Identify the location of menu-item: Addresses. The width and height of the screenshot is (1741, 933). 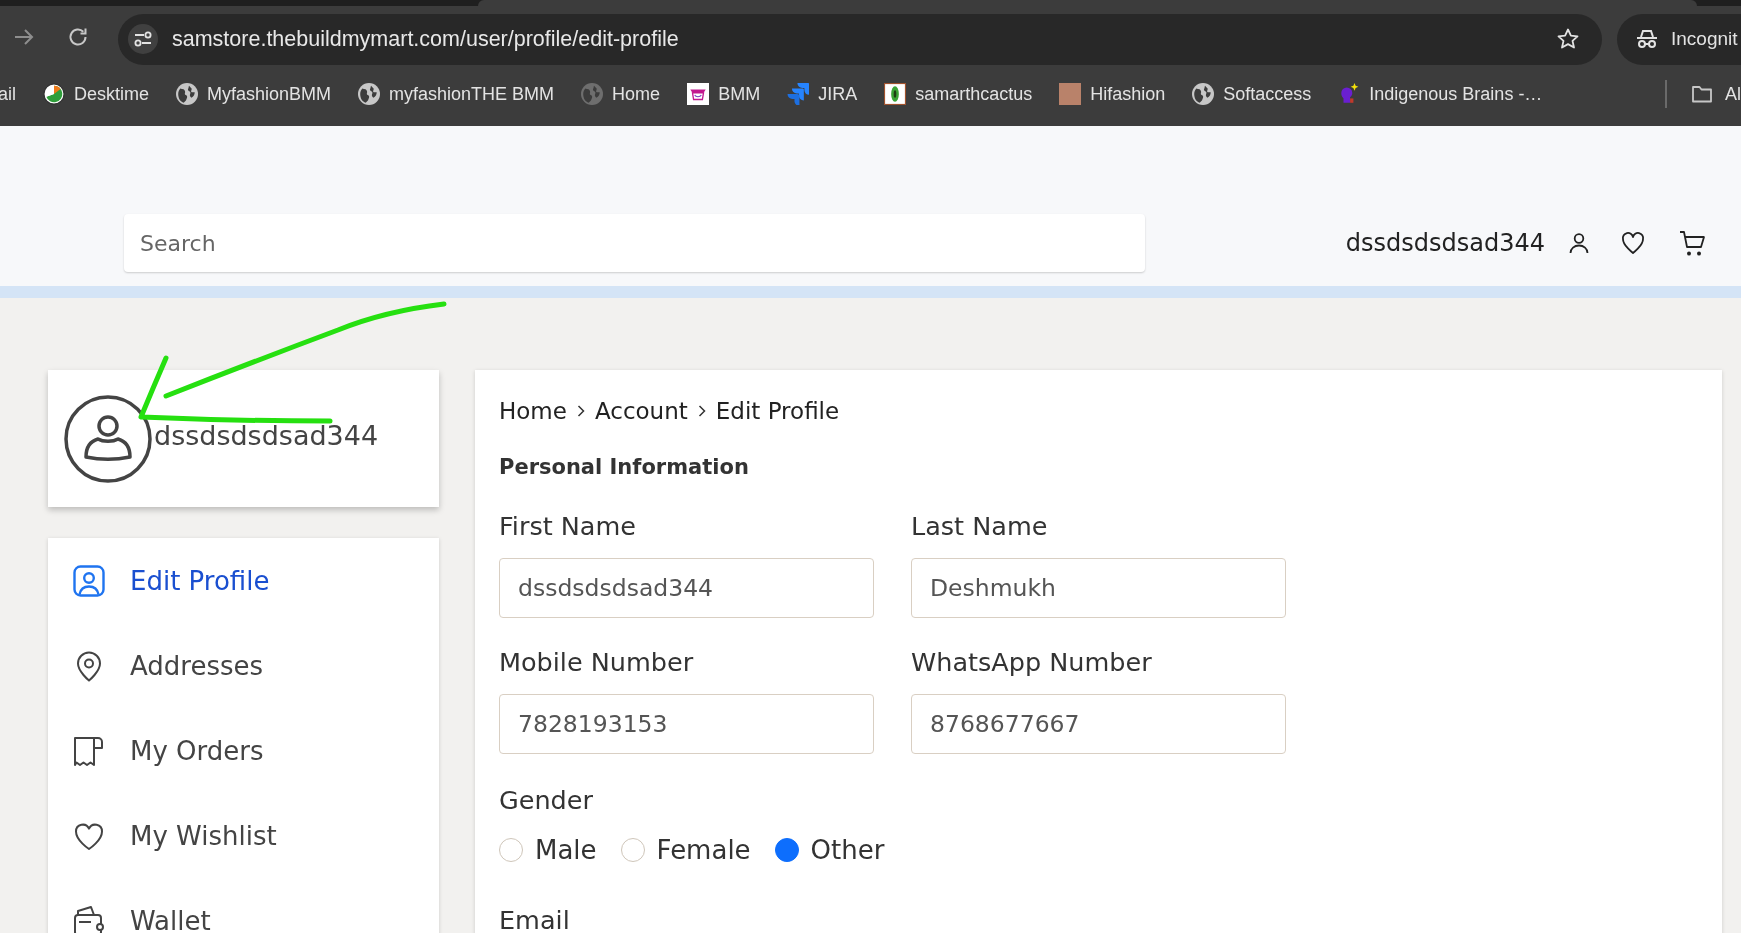
(243, 665).